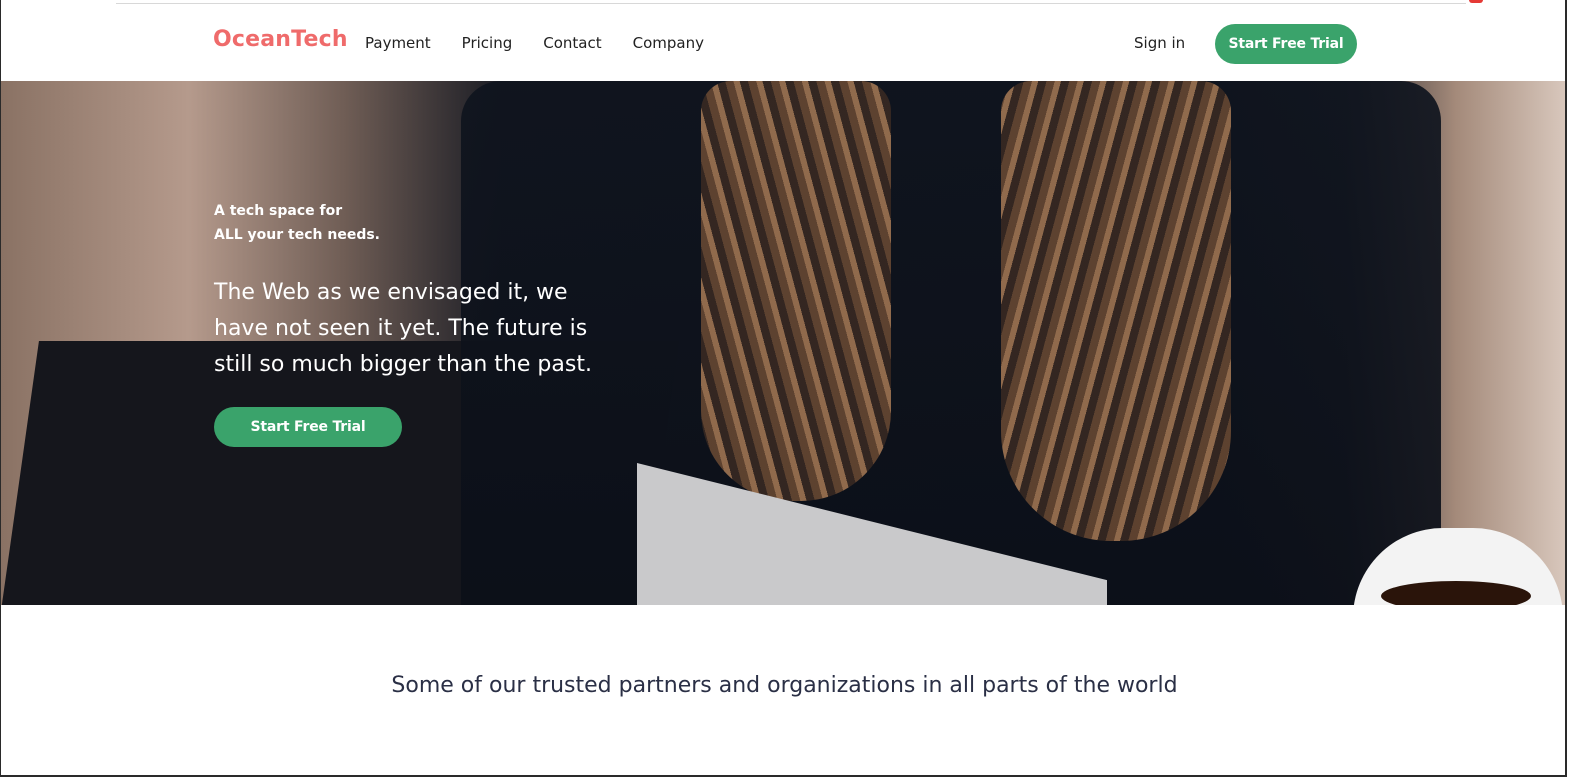 The image size is (1581, 779). What do you see at coordinates (487, 43) in the screenshot?
I see `nav-link-pricing: Pricing` at bounding box center [487, 43].